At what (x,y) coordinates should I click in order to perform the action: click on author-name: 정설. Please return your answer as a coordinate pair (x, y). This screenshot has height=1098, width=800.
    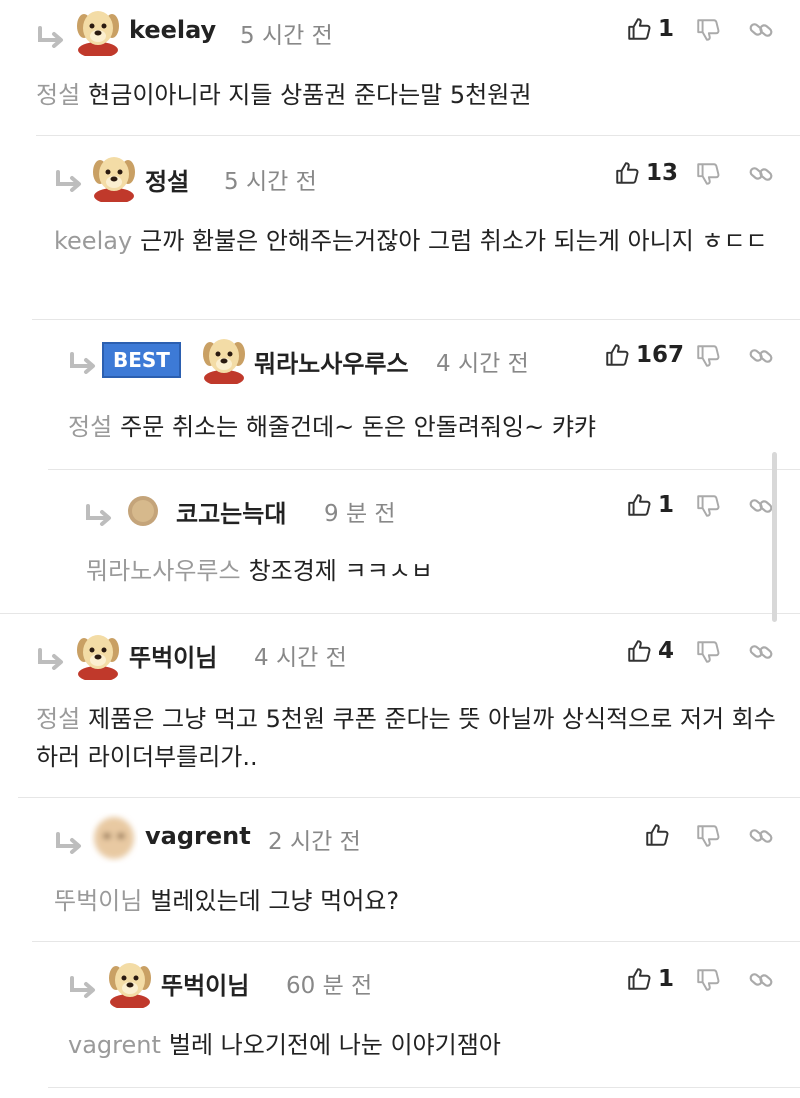
    Looking at the image, I should click on (167, 179).